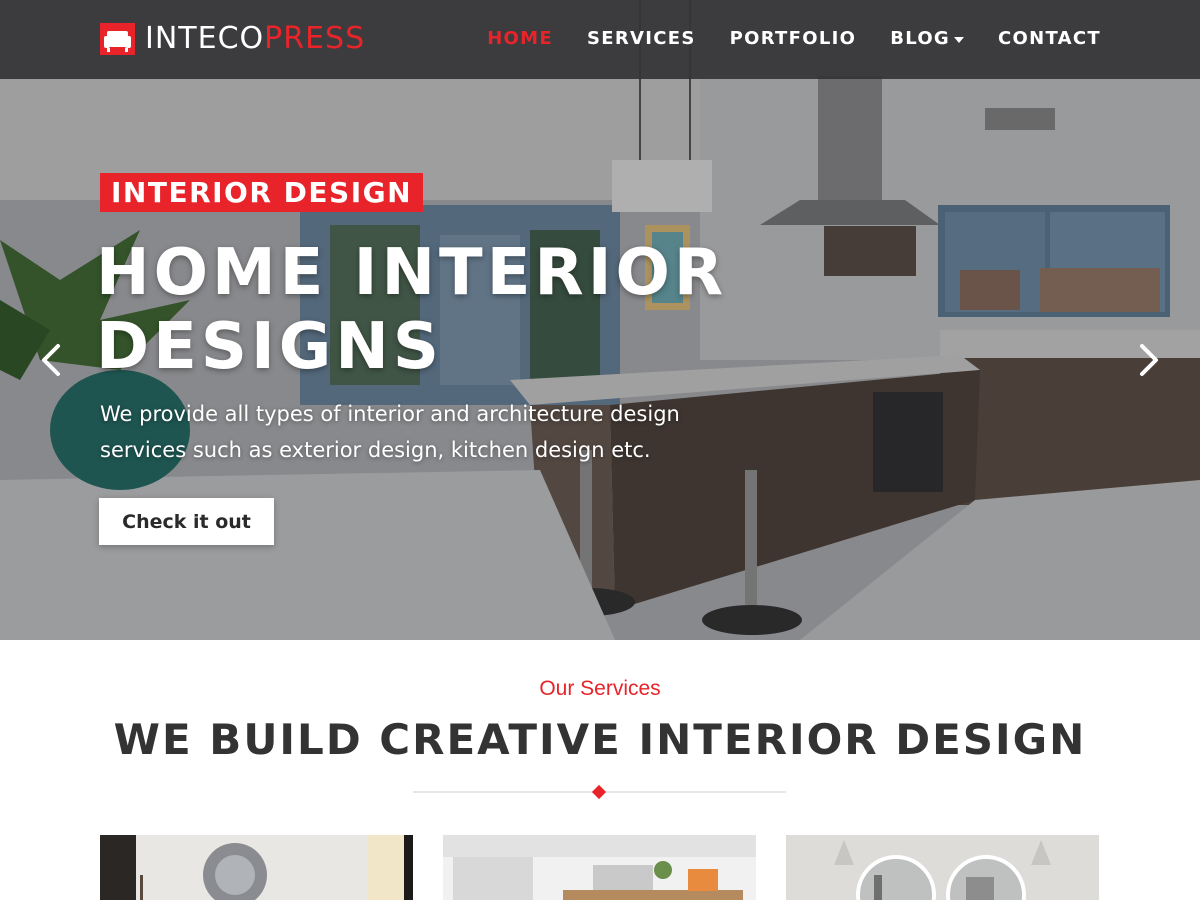  What do you see at coordinates (641, 39) in the screenshot?
I see `nav-services: SERVICES` at bounding box center [641, 39].